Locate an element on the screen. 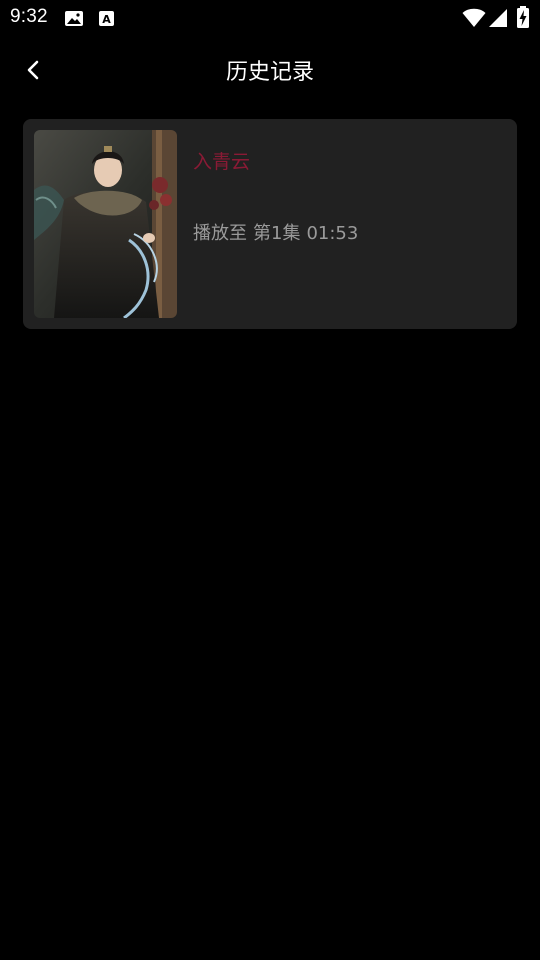  page-title: 历史记录 is located at coordinates (269, 72).